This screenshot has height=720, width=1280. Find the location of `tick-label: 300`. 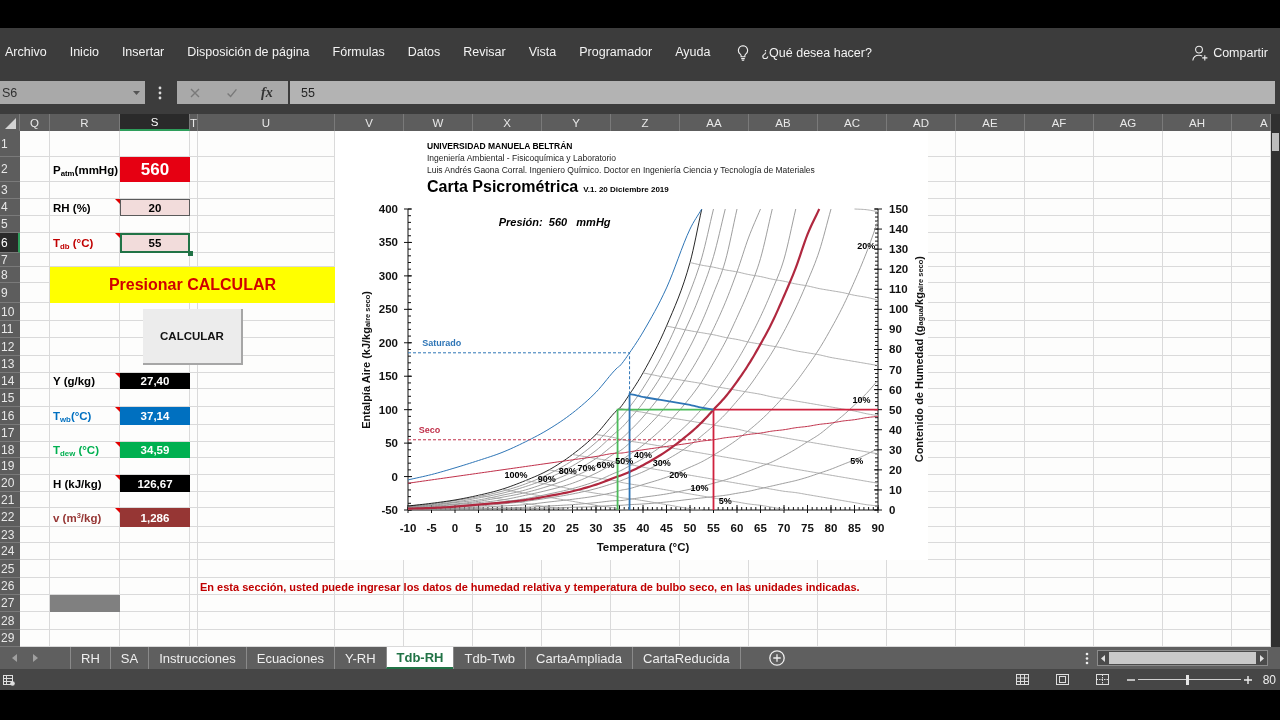

tick-label: 300 is located at coordinates (388, 275).